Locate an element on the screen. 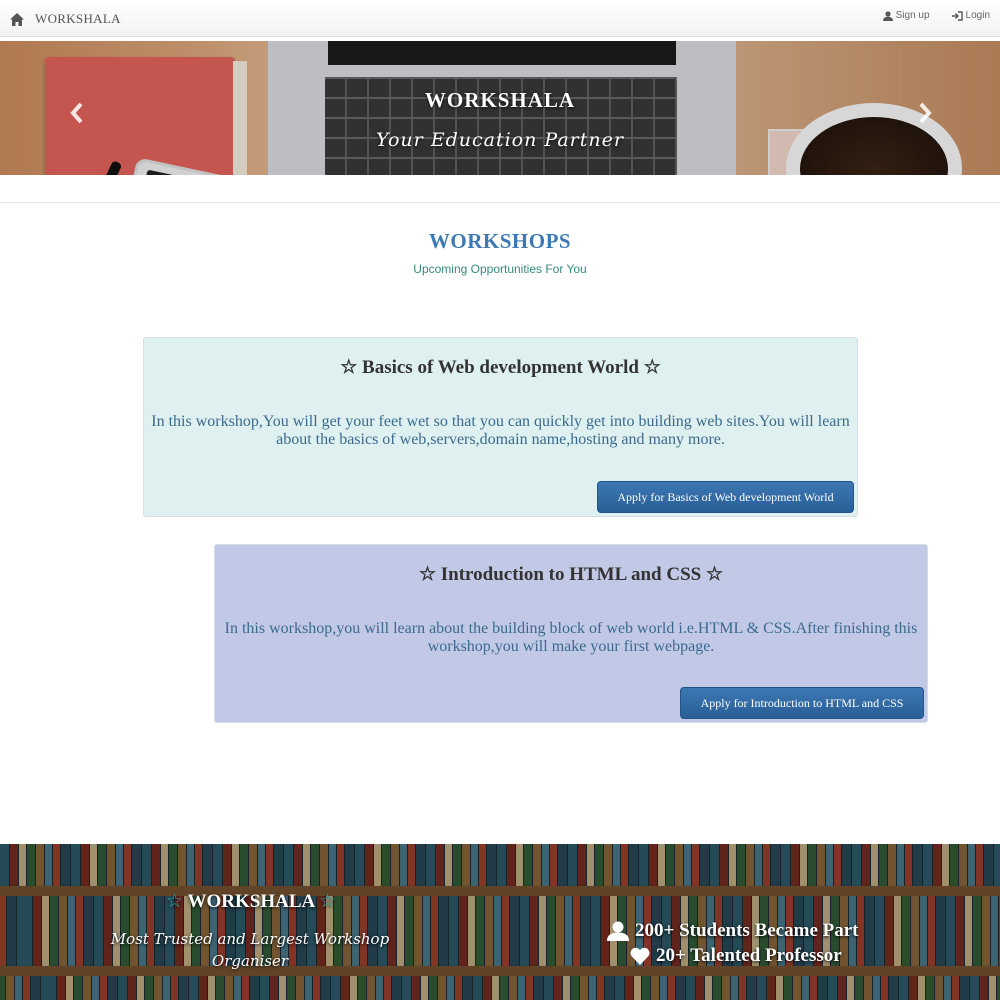 The width and height of the screenshot is (1000, 1000). carousel-next-button is located at coordinates (924, 113).